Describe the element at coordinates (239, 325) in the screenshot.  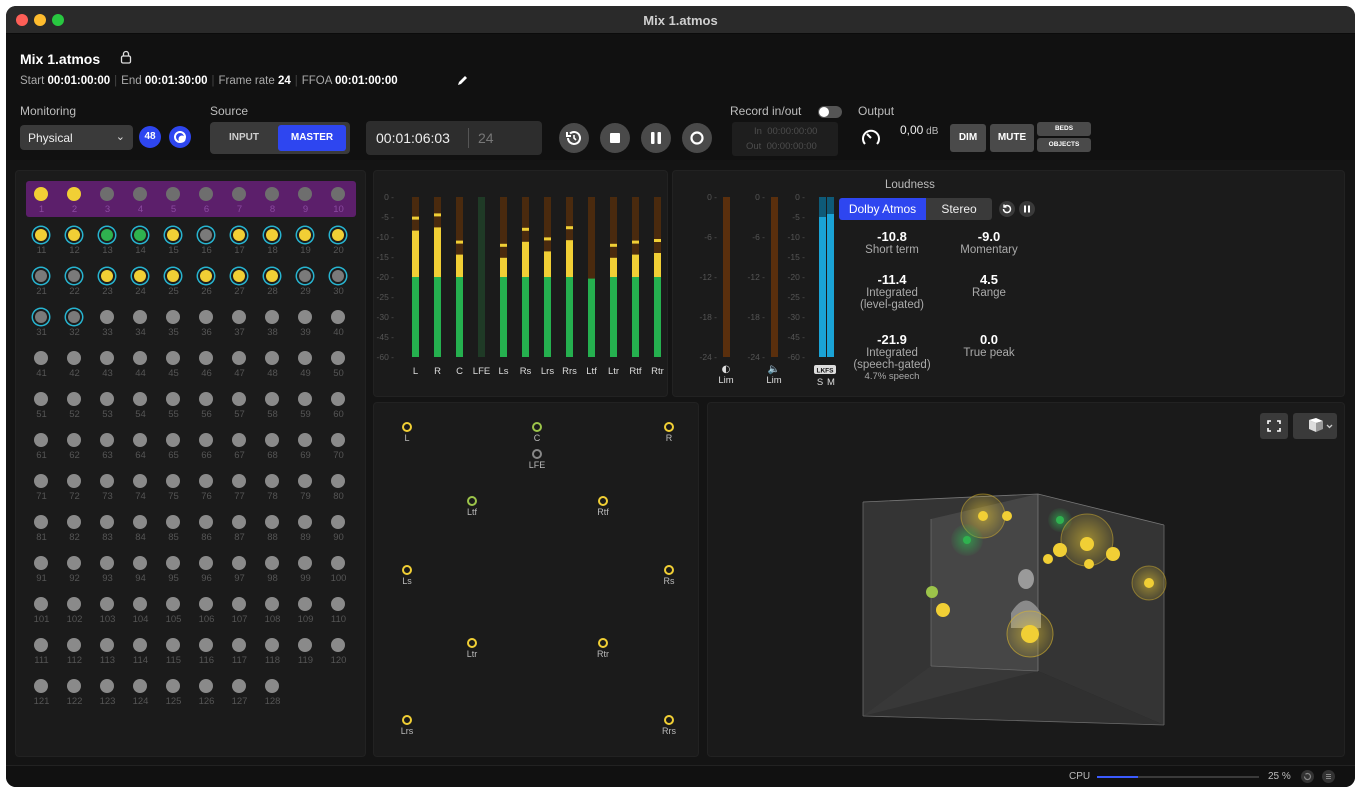
I see `channel-37: 37` at that location.